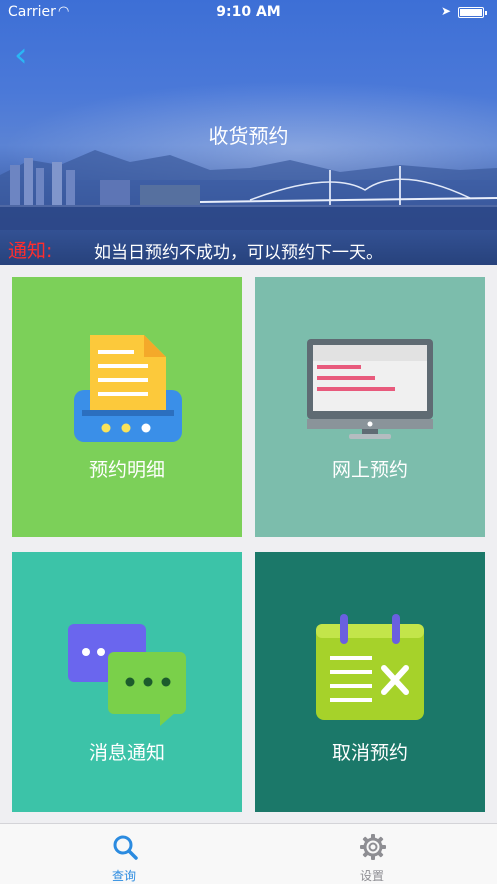 The width and height of the screenshot is (497, 884). What do you see at coordinates (30, 251) in the screenshot?
I see `notice-label: 通知:` at bounding box center [30, 251].